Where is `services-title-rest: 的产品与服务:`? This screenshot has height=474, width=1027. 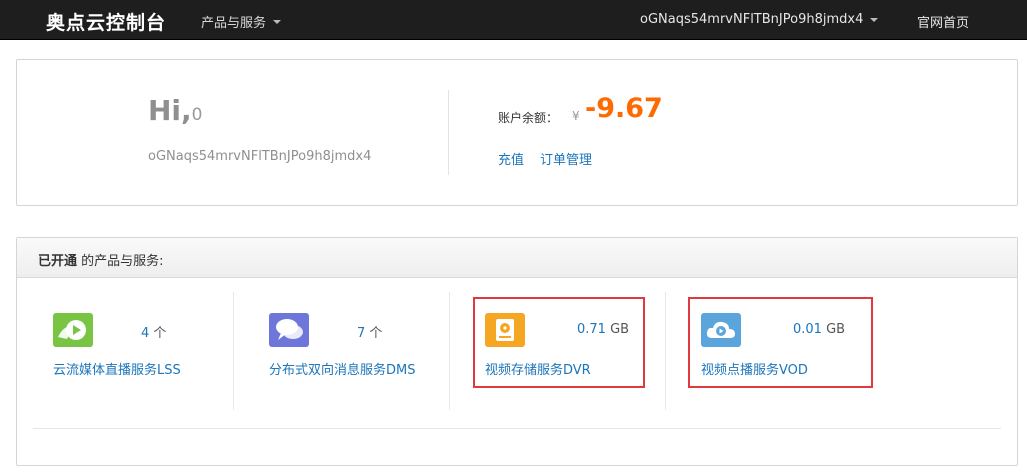
services-title-rest: 的产品与服务: is located at coordinates (120, 261).